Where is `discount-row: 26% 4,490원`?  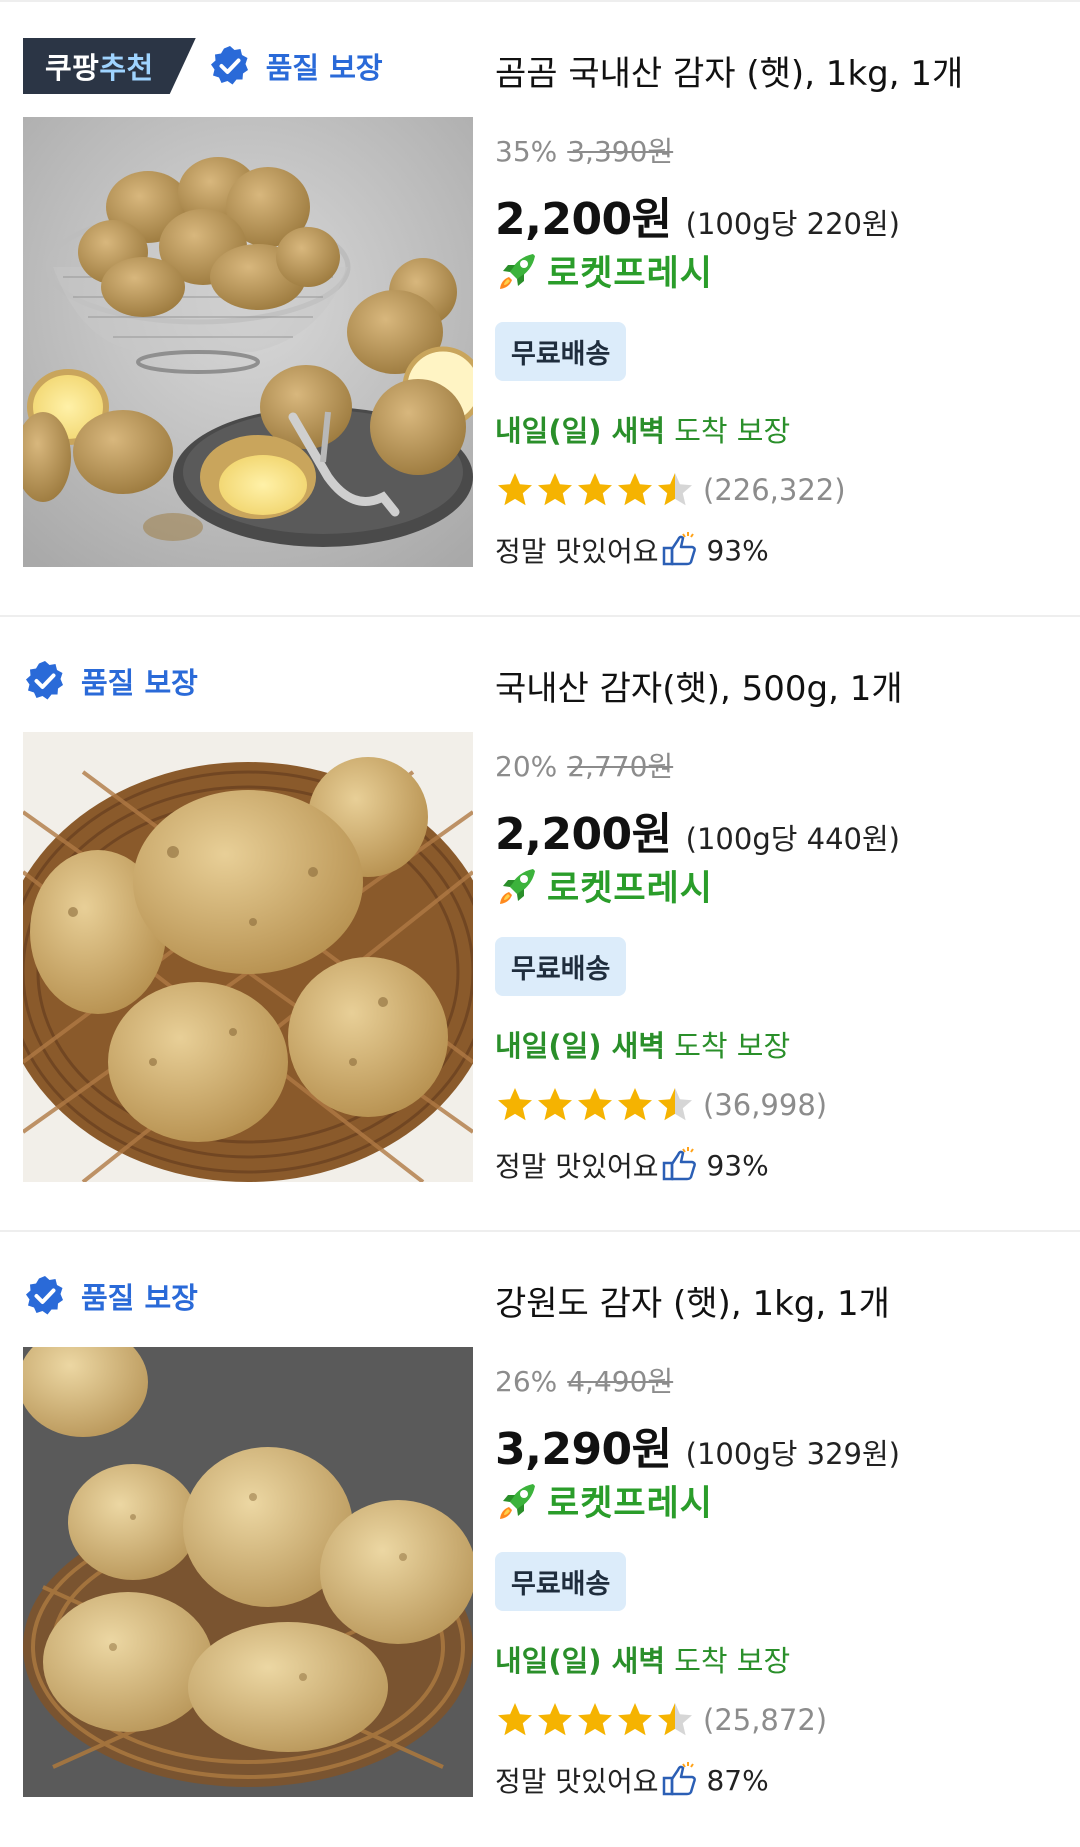 discount-row: 26% 4,490원 is located at coordinates (584, 1380).